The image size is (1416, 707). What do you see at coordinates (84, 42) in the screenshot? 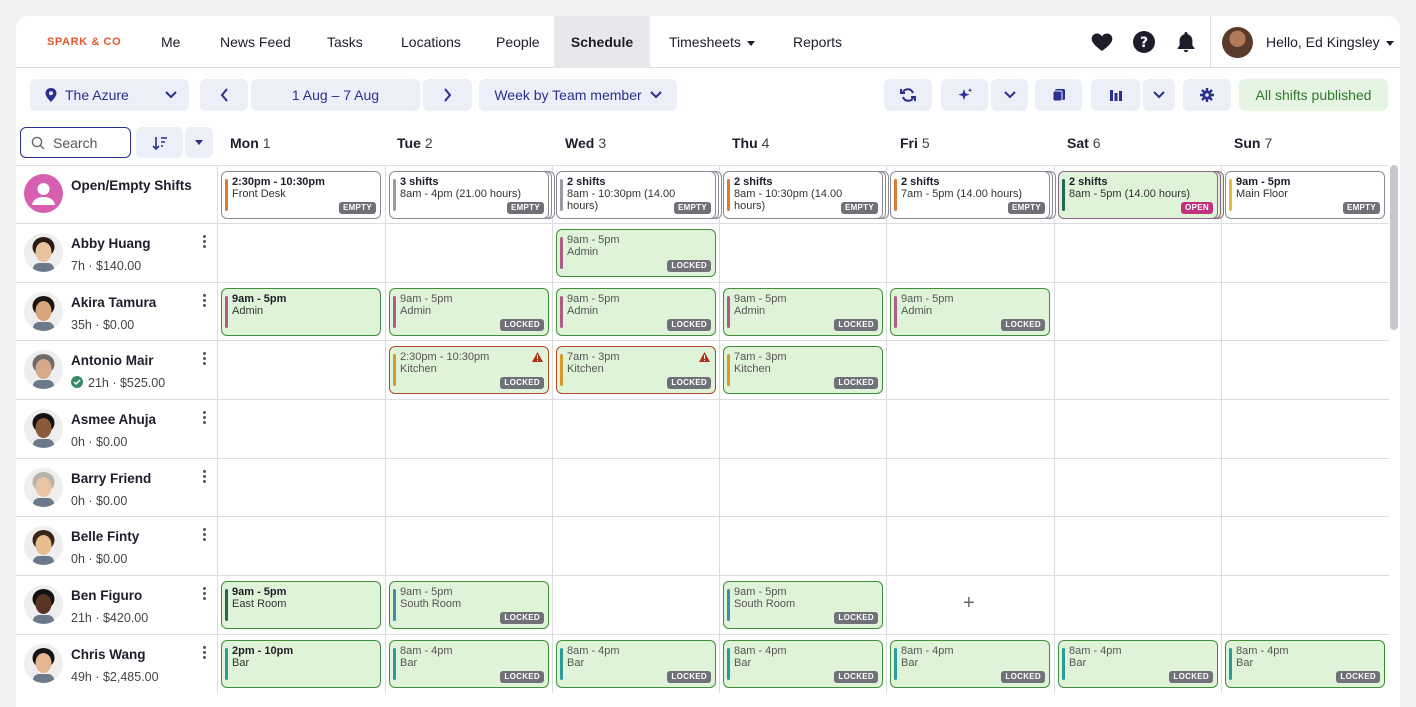
I see `brand-logo: SPARK & CO` at bounding box center [84, 42].